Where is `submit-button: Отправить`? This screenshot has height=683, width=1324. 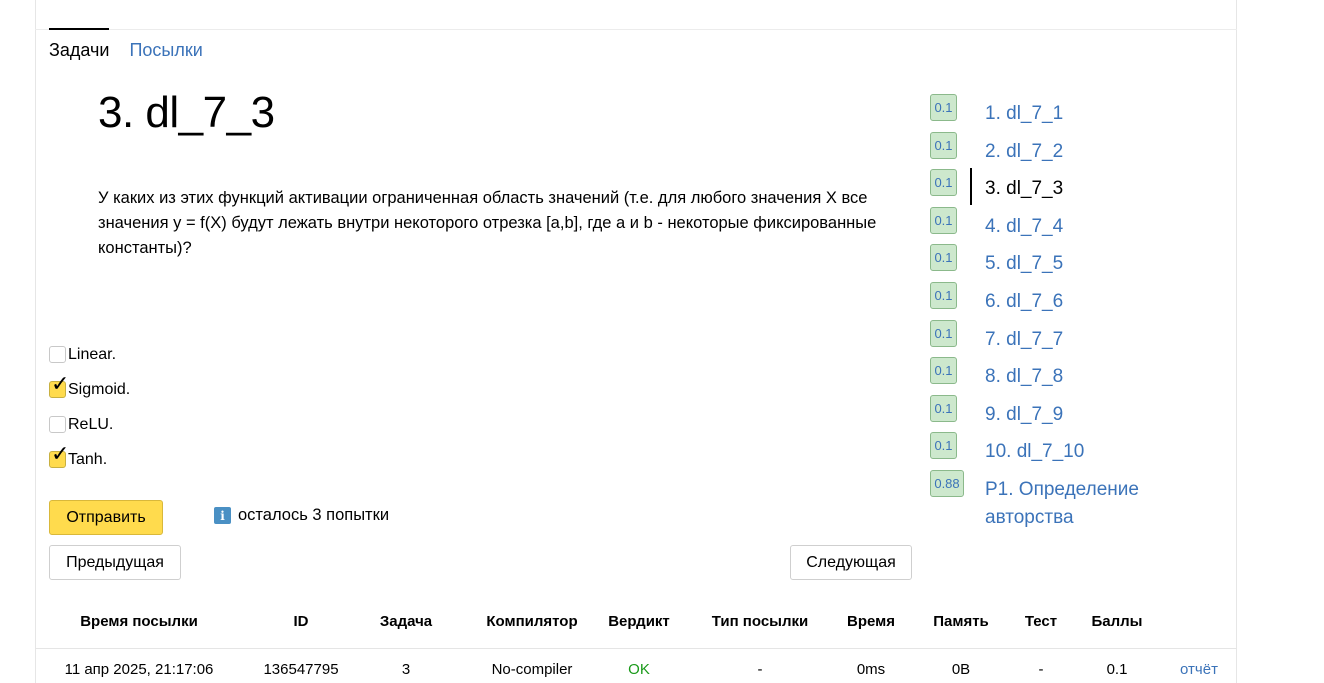 submit-button: Отправить is located at coordinates (106, 517).